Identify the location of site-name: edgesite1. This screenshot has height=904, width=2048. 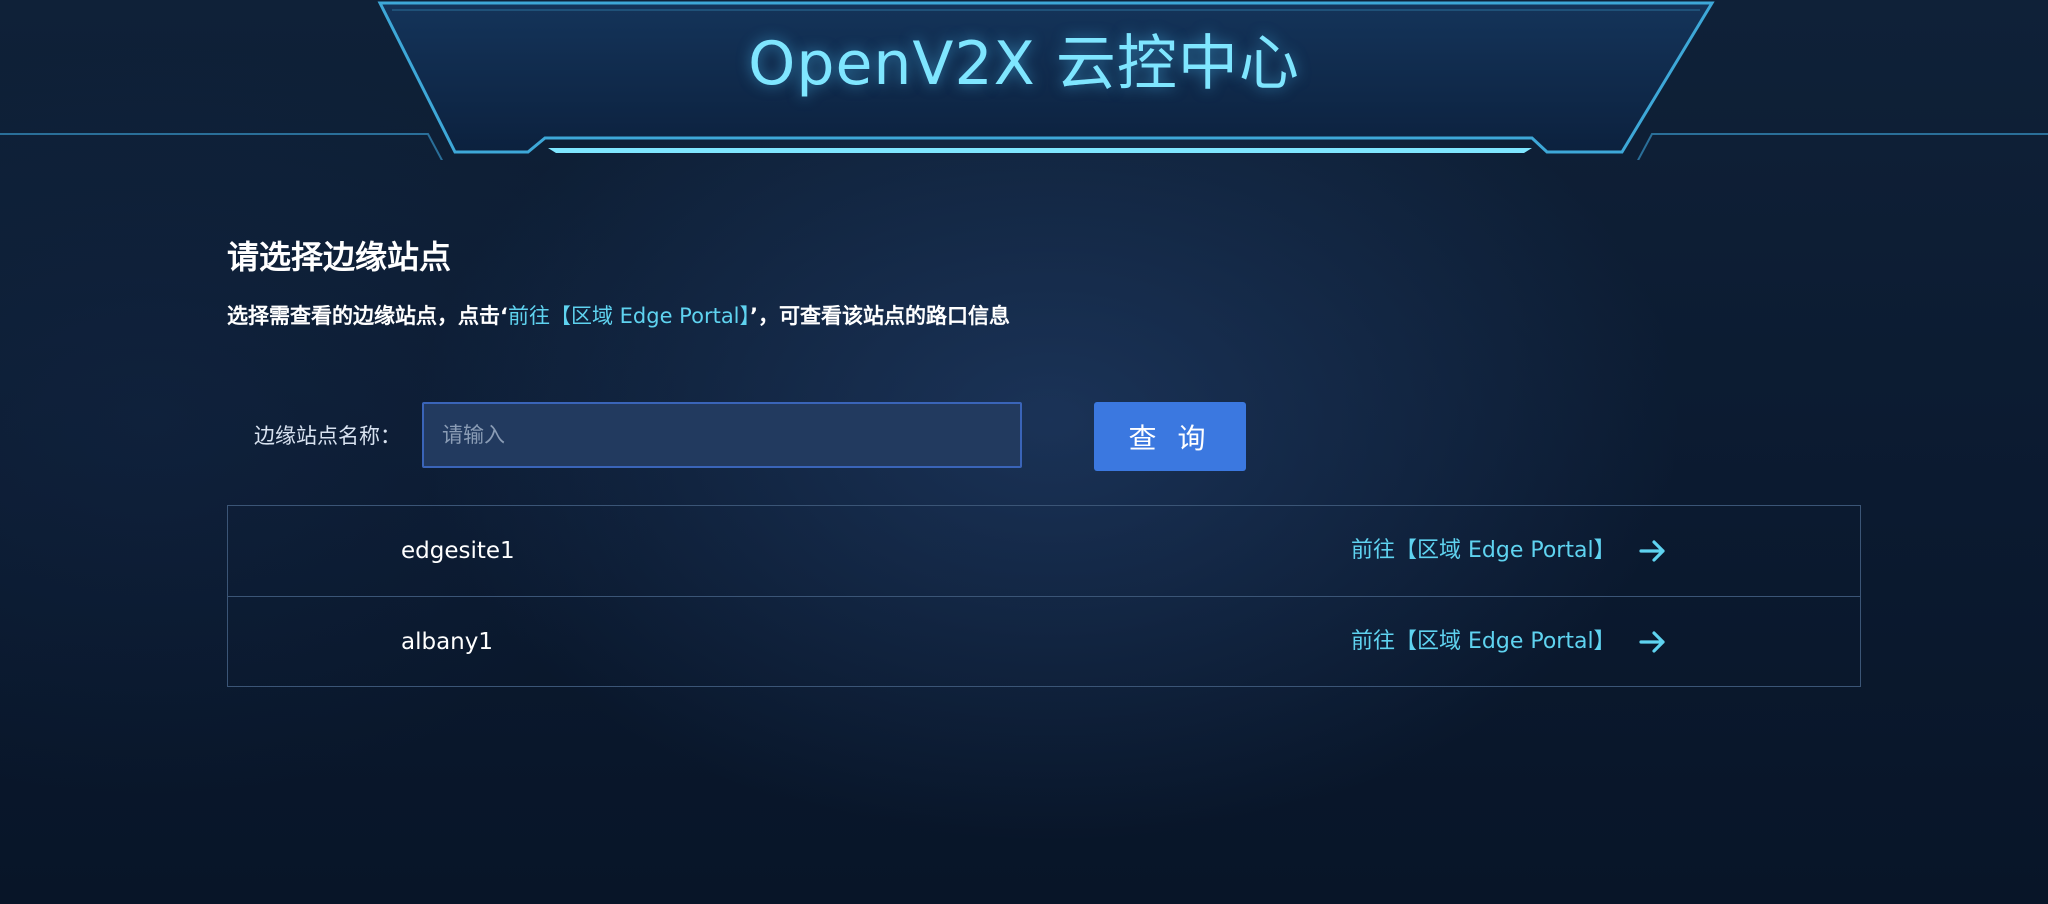
(458, 551).